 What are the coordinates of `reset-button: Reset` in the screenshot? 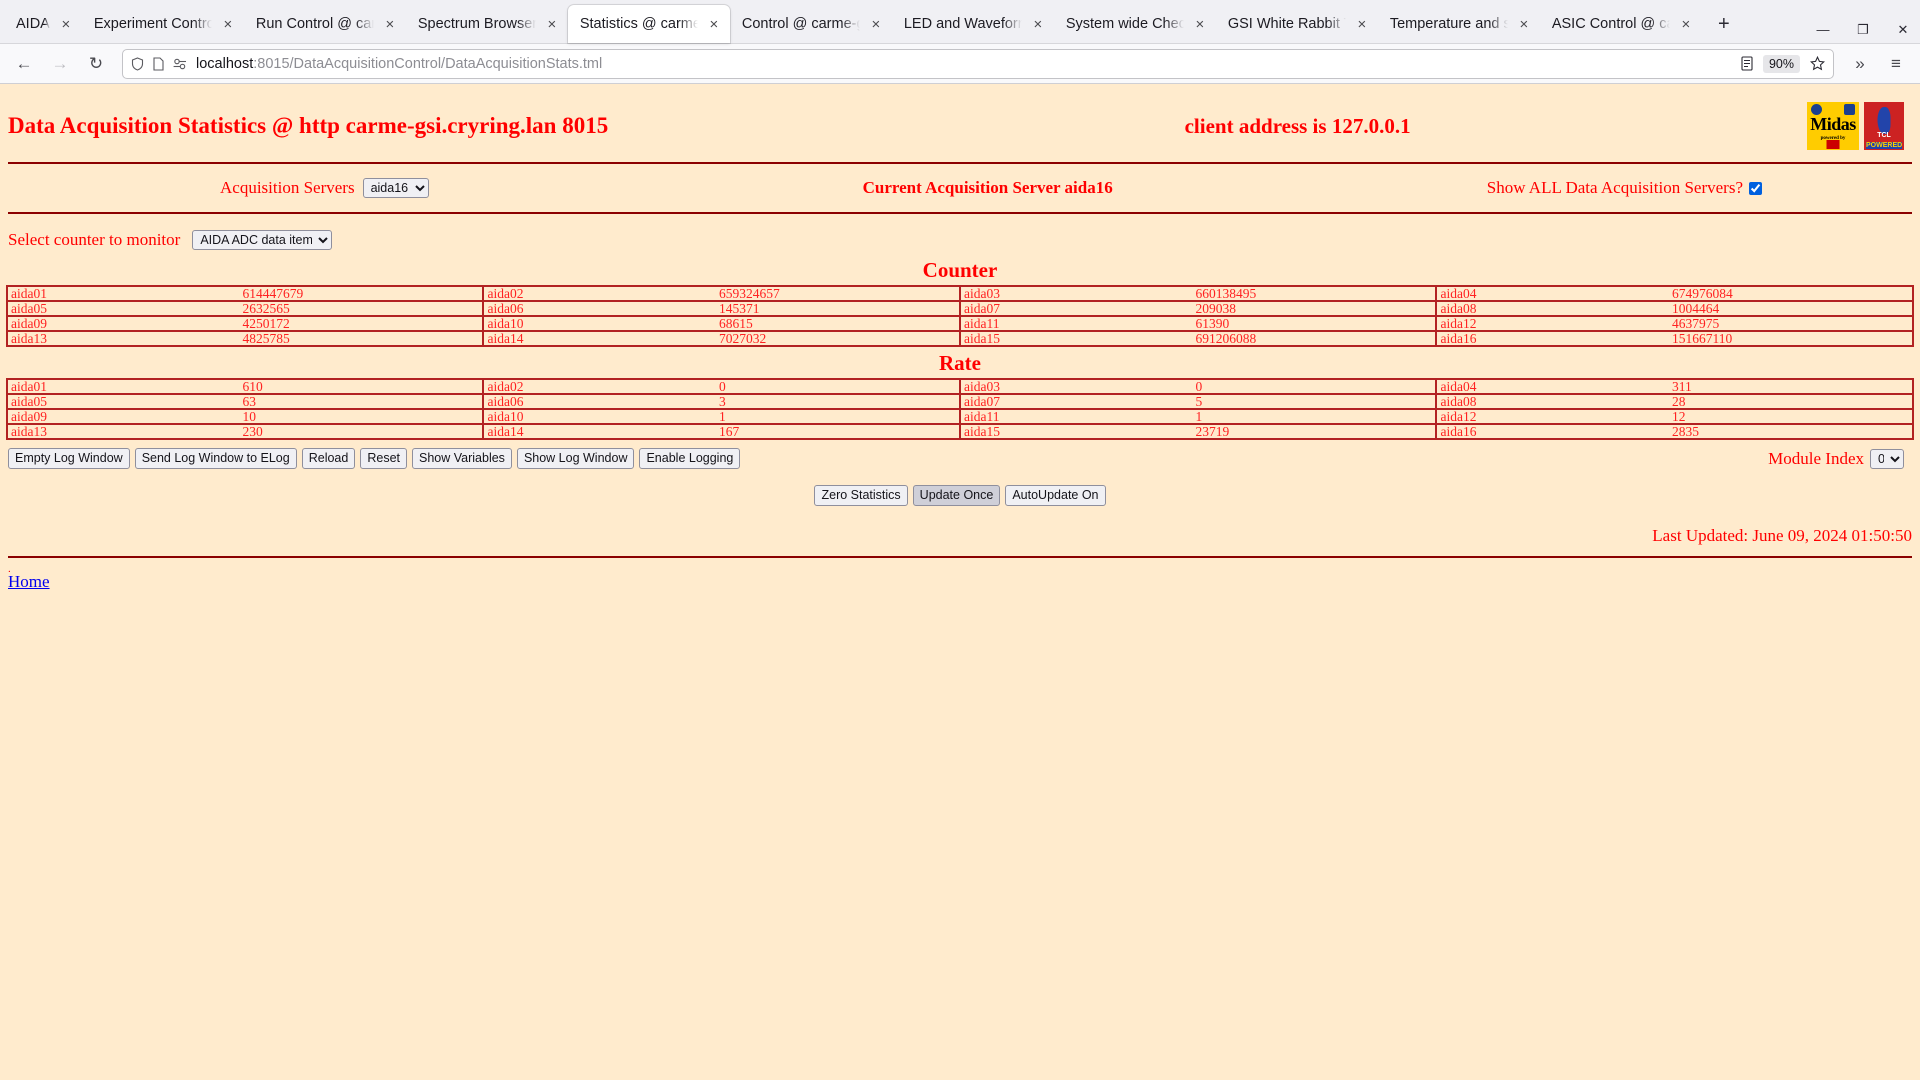 It's located at (383, 458).